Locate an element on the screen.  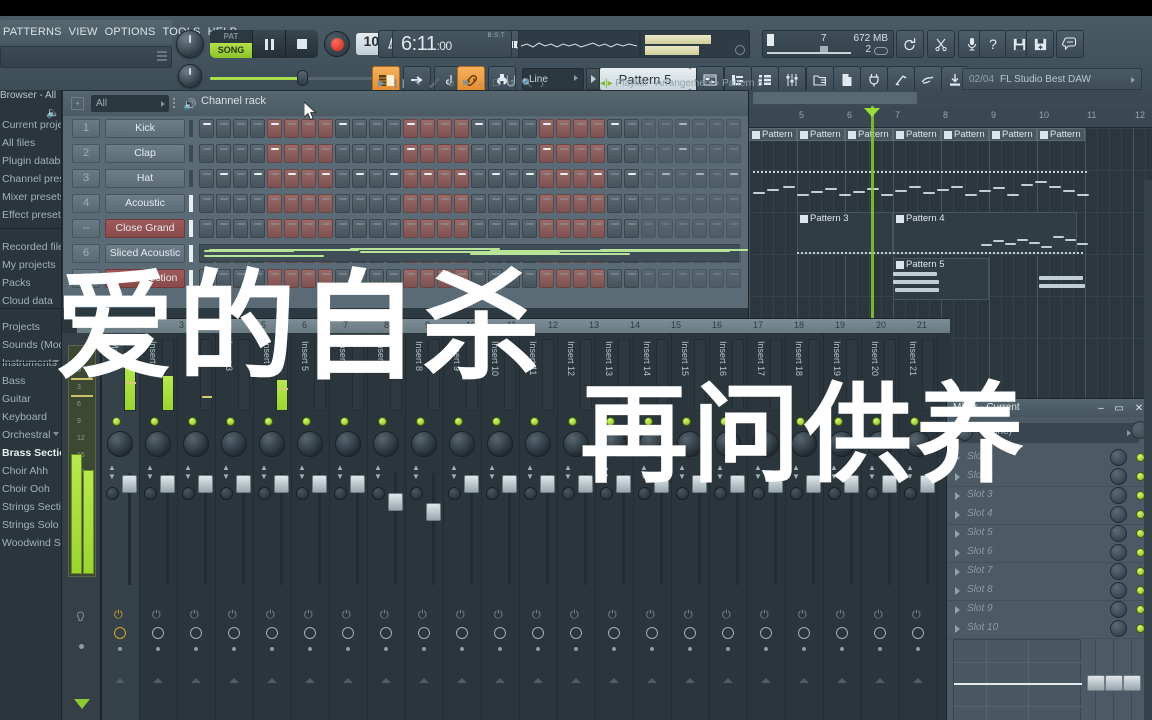
browser-item-12: Instruments is located at coordinates (30, 363).